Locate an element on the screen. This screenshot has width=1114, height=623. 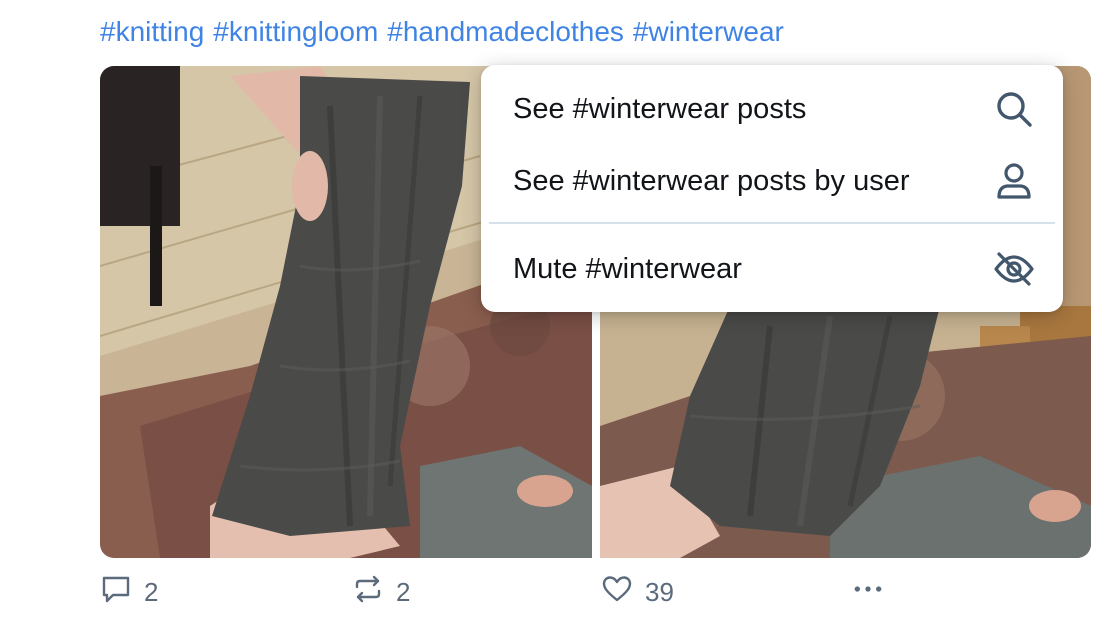
menu-item-mute: Mute #winterwear is located at coordinates (772, 269).